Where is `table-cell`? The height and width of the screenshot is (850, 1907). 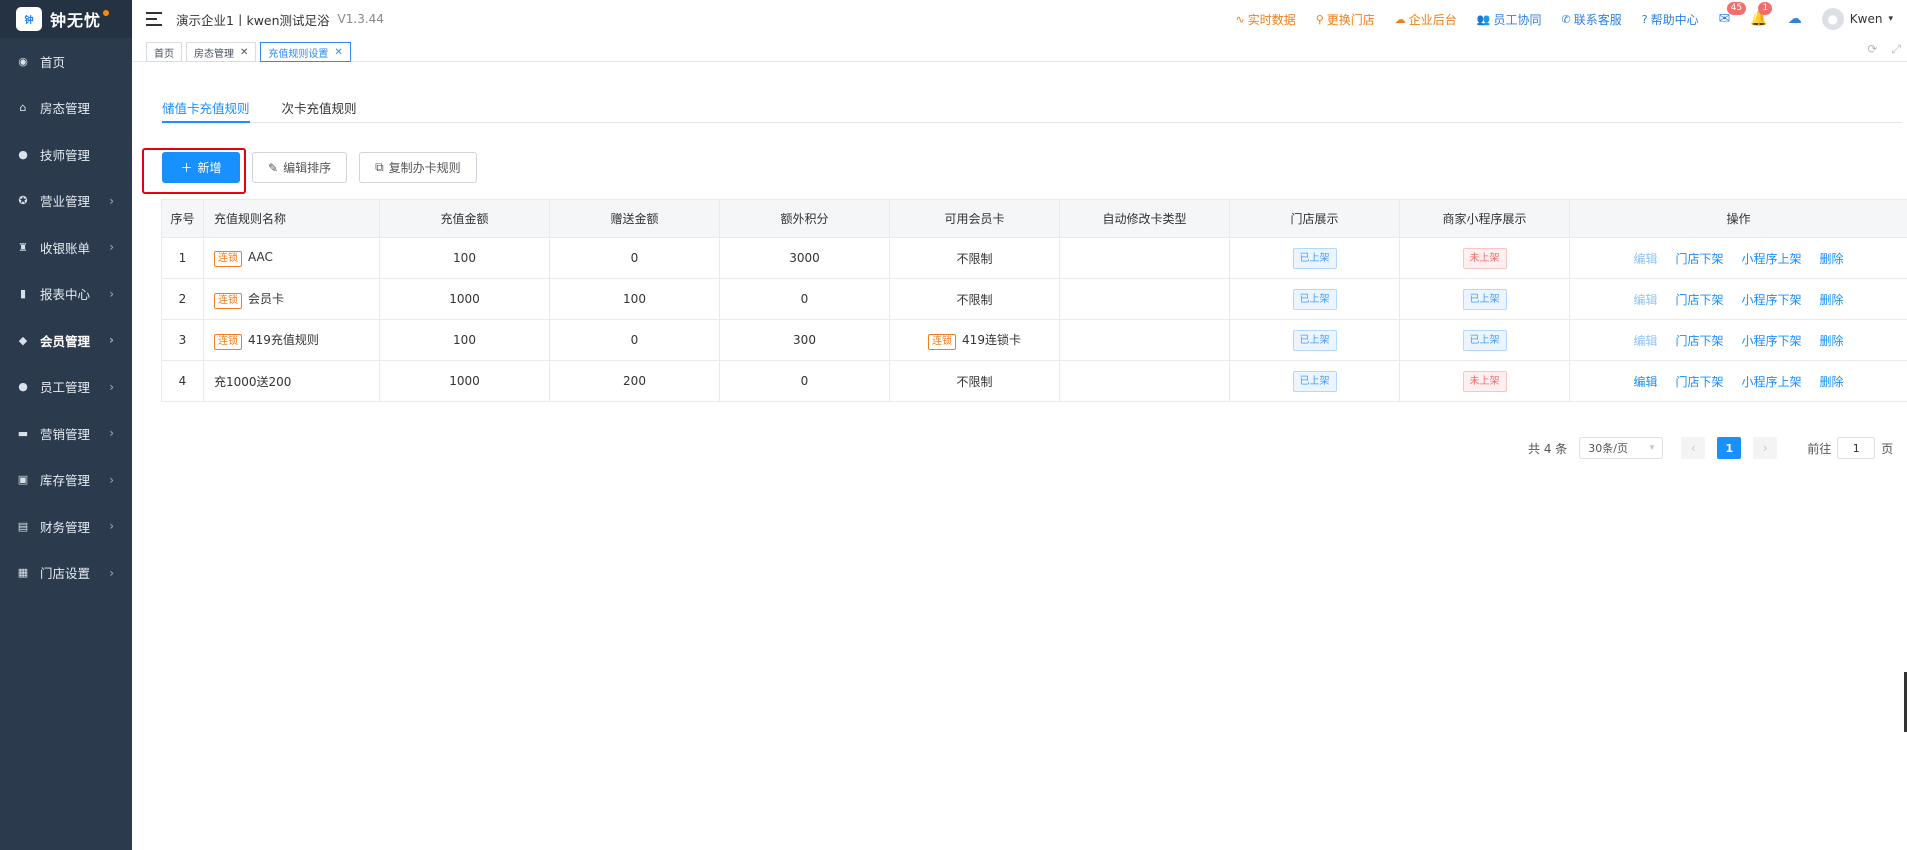
table-cell is located at coordinates (1144, 340).